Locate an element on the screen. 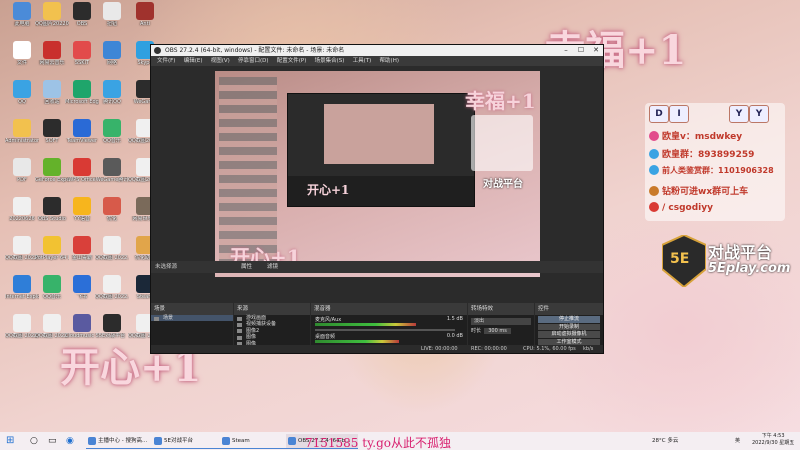 This screenshot has width=800, height=451. stop-streaming-button: 停止推流 is located at coordinates (569, 319).